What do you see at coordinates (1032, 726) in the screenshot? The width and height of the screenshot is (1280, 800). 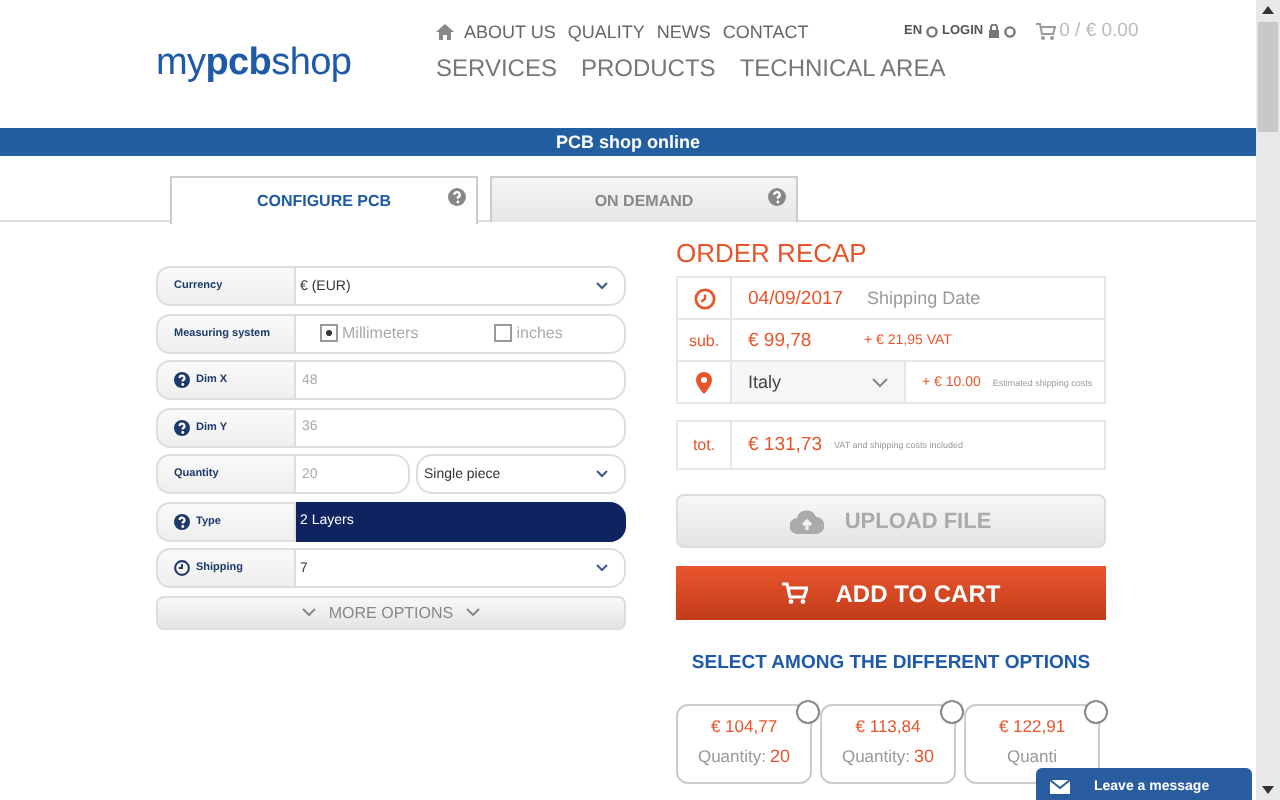 I see `option-price: € 122,91` at bounding box center [1032, 726].